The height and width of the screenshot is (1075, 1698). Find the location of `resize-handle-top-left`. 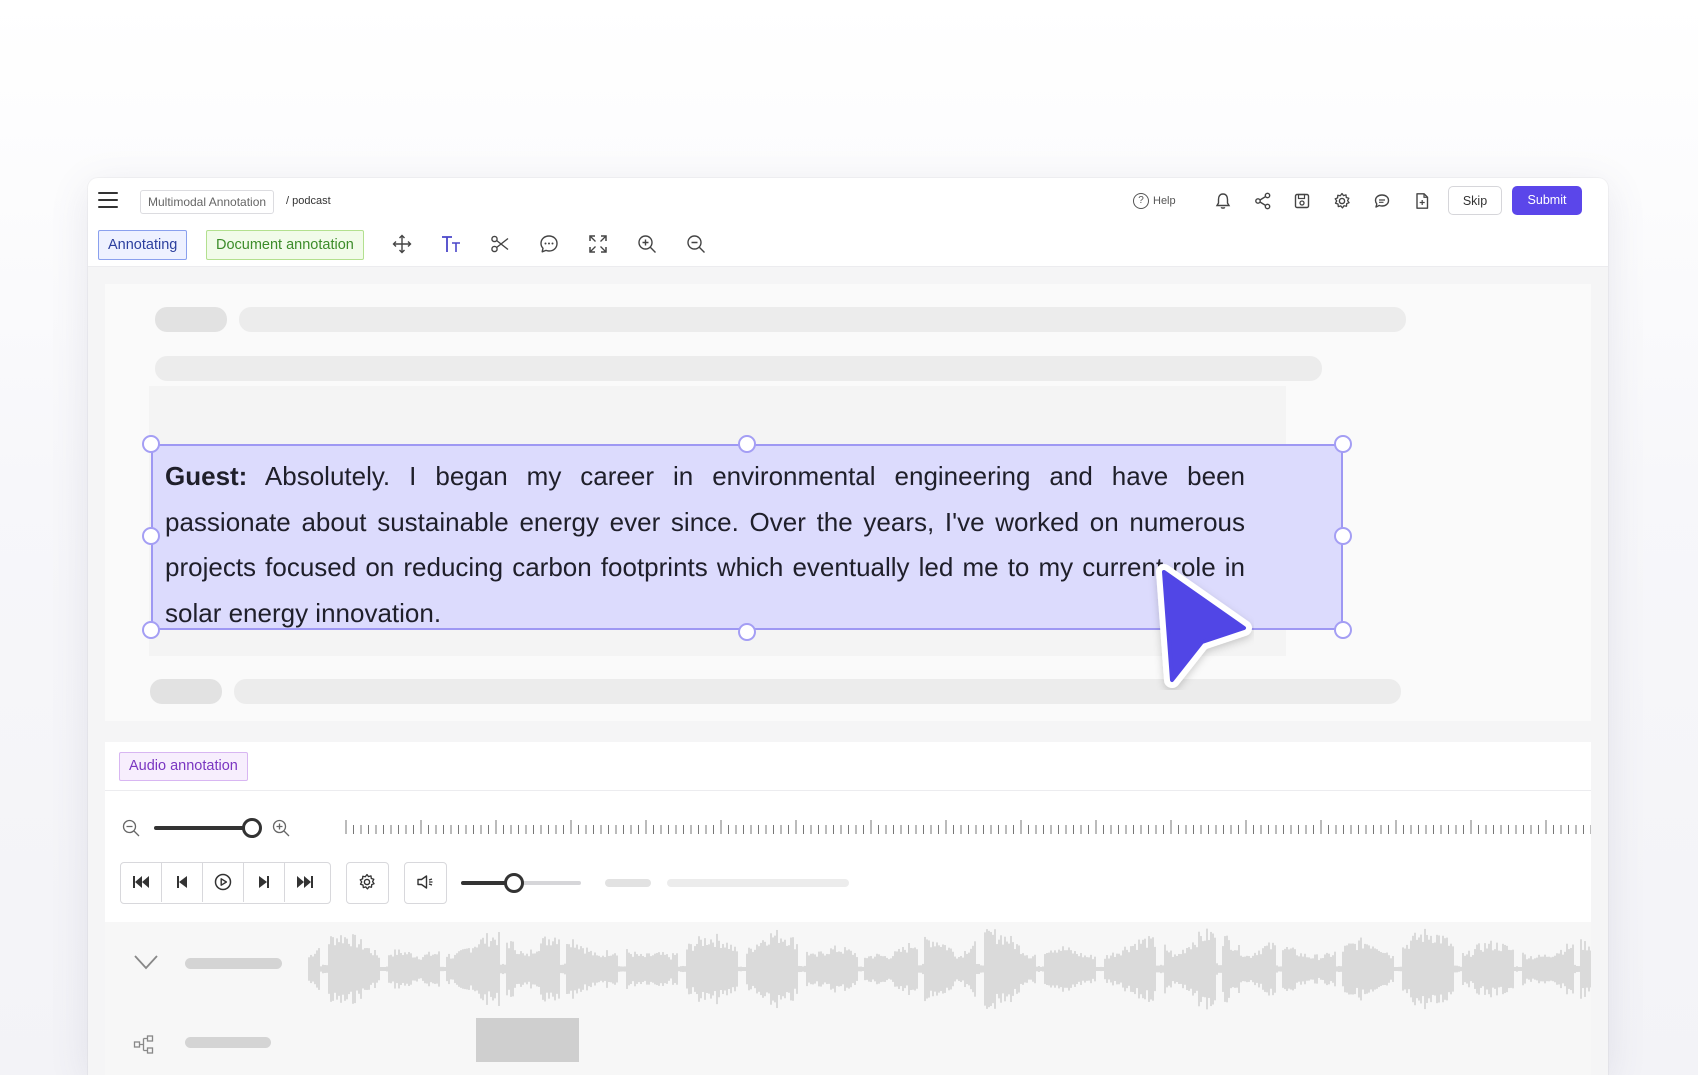

resize-handle-top-left is located at coordinates (151, 444).